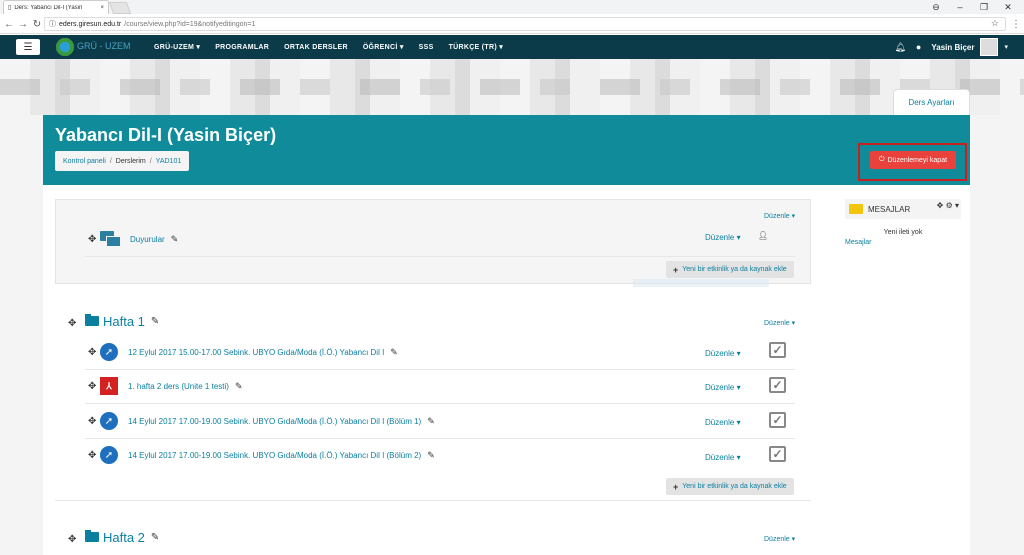  I want to click on add-activity-label: Yeni bir etkinlik ya da kaynak ekle, so click(734, 486).